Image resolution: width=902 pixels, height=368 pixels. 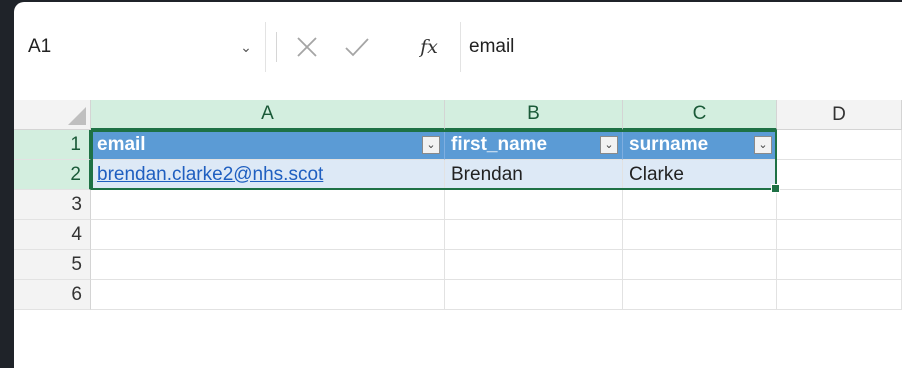 I want to click on cell-c6, so click(x=700, y=295).